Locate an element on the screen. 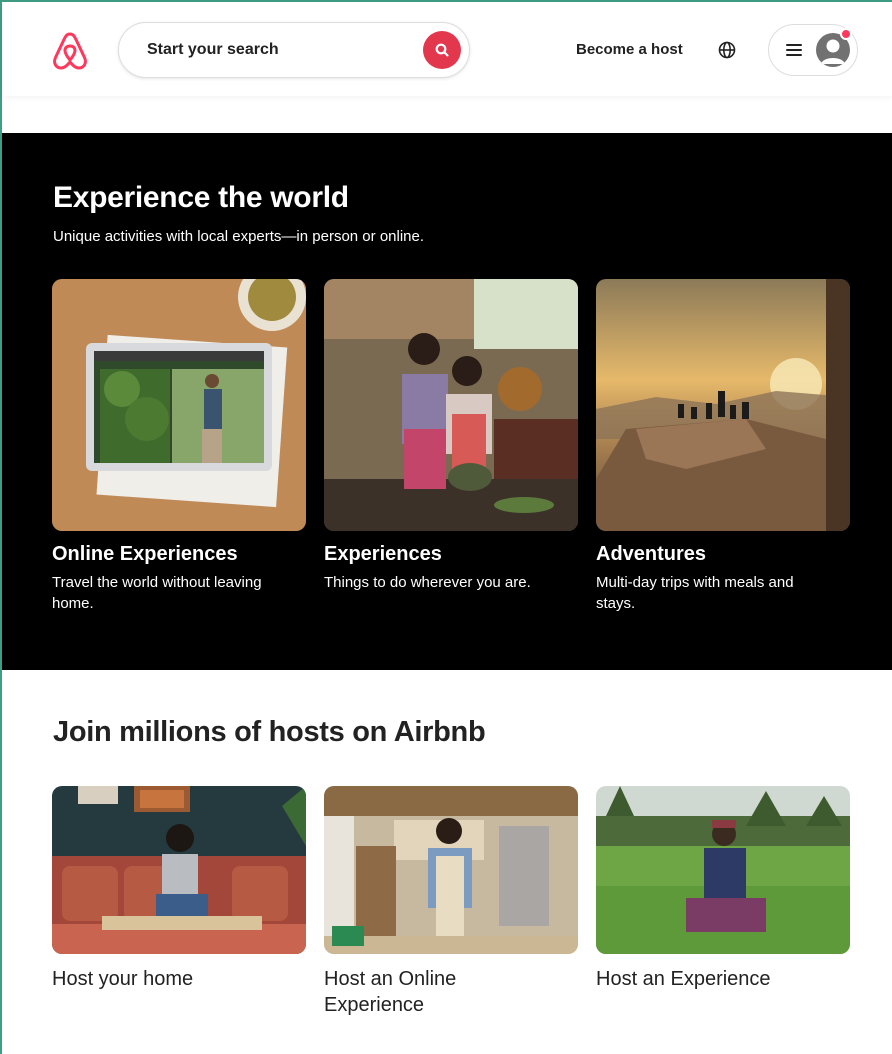 The height and width of the screenshot is (1054, 892). airbnb-logo-icon is located at coordinates (70, 51).